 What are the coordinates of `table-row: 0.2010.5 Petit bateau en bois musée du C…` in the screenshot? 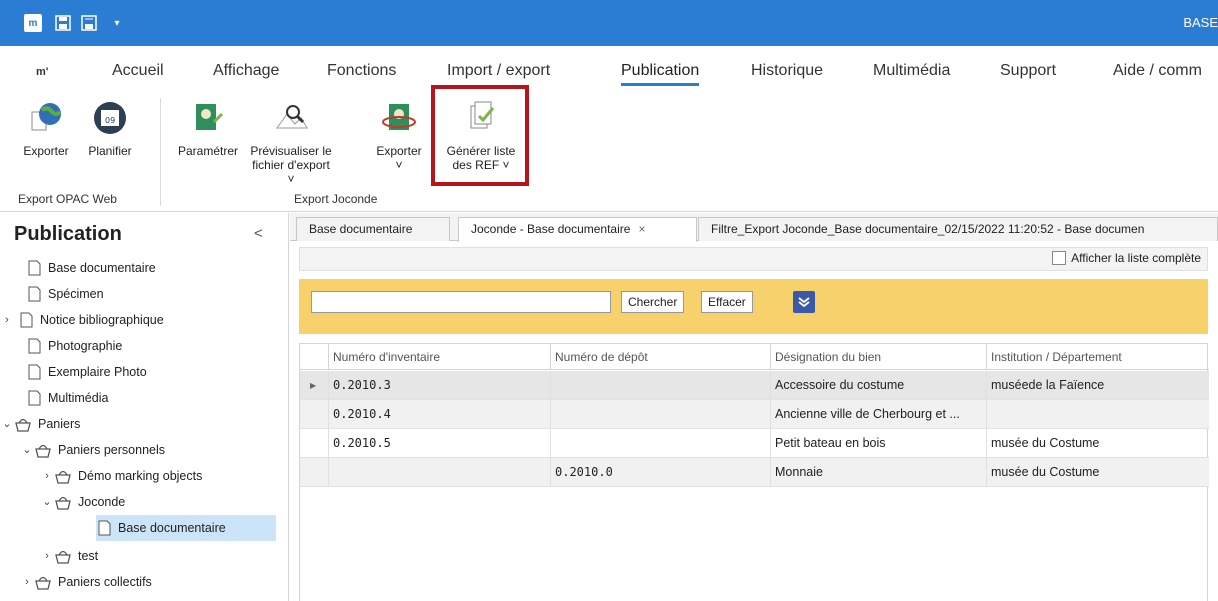 It's located at (754, 443).